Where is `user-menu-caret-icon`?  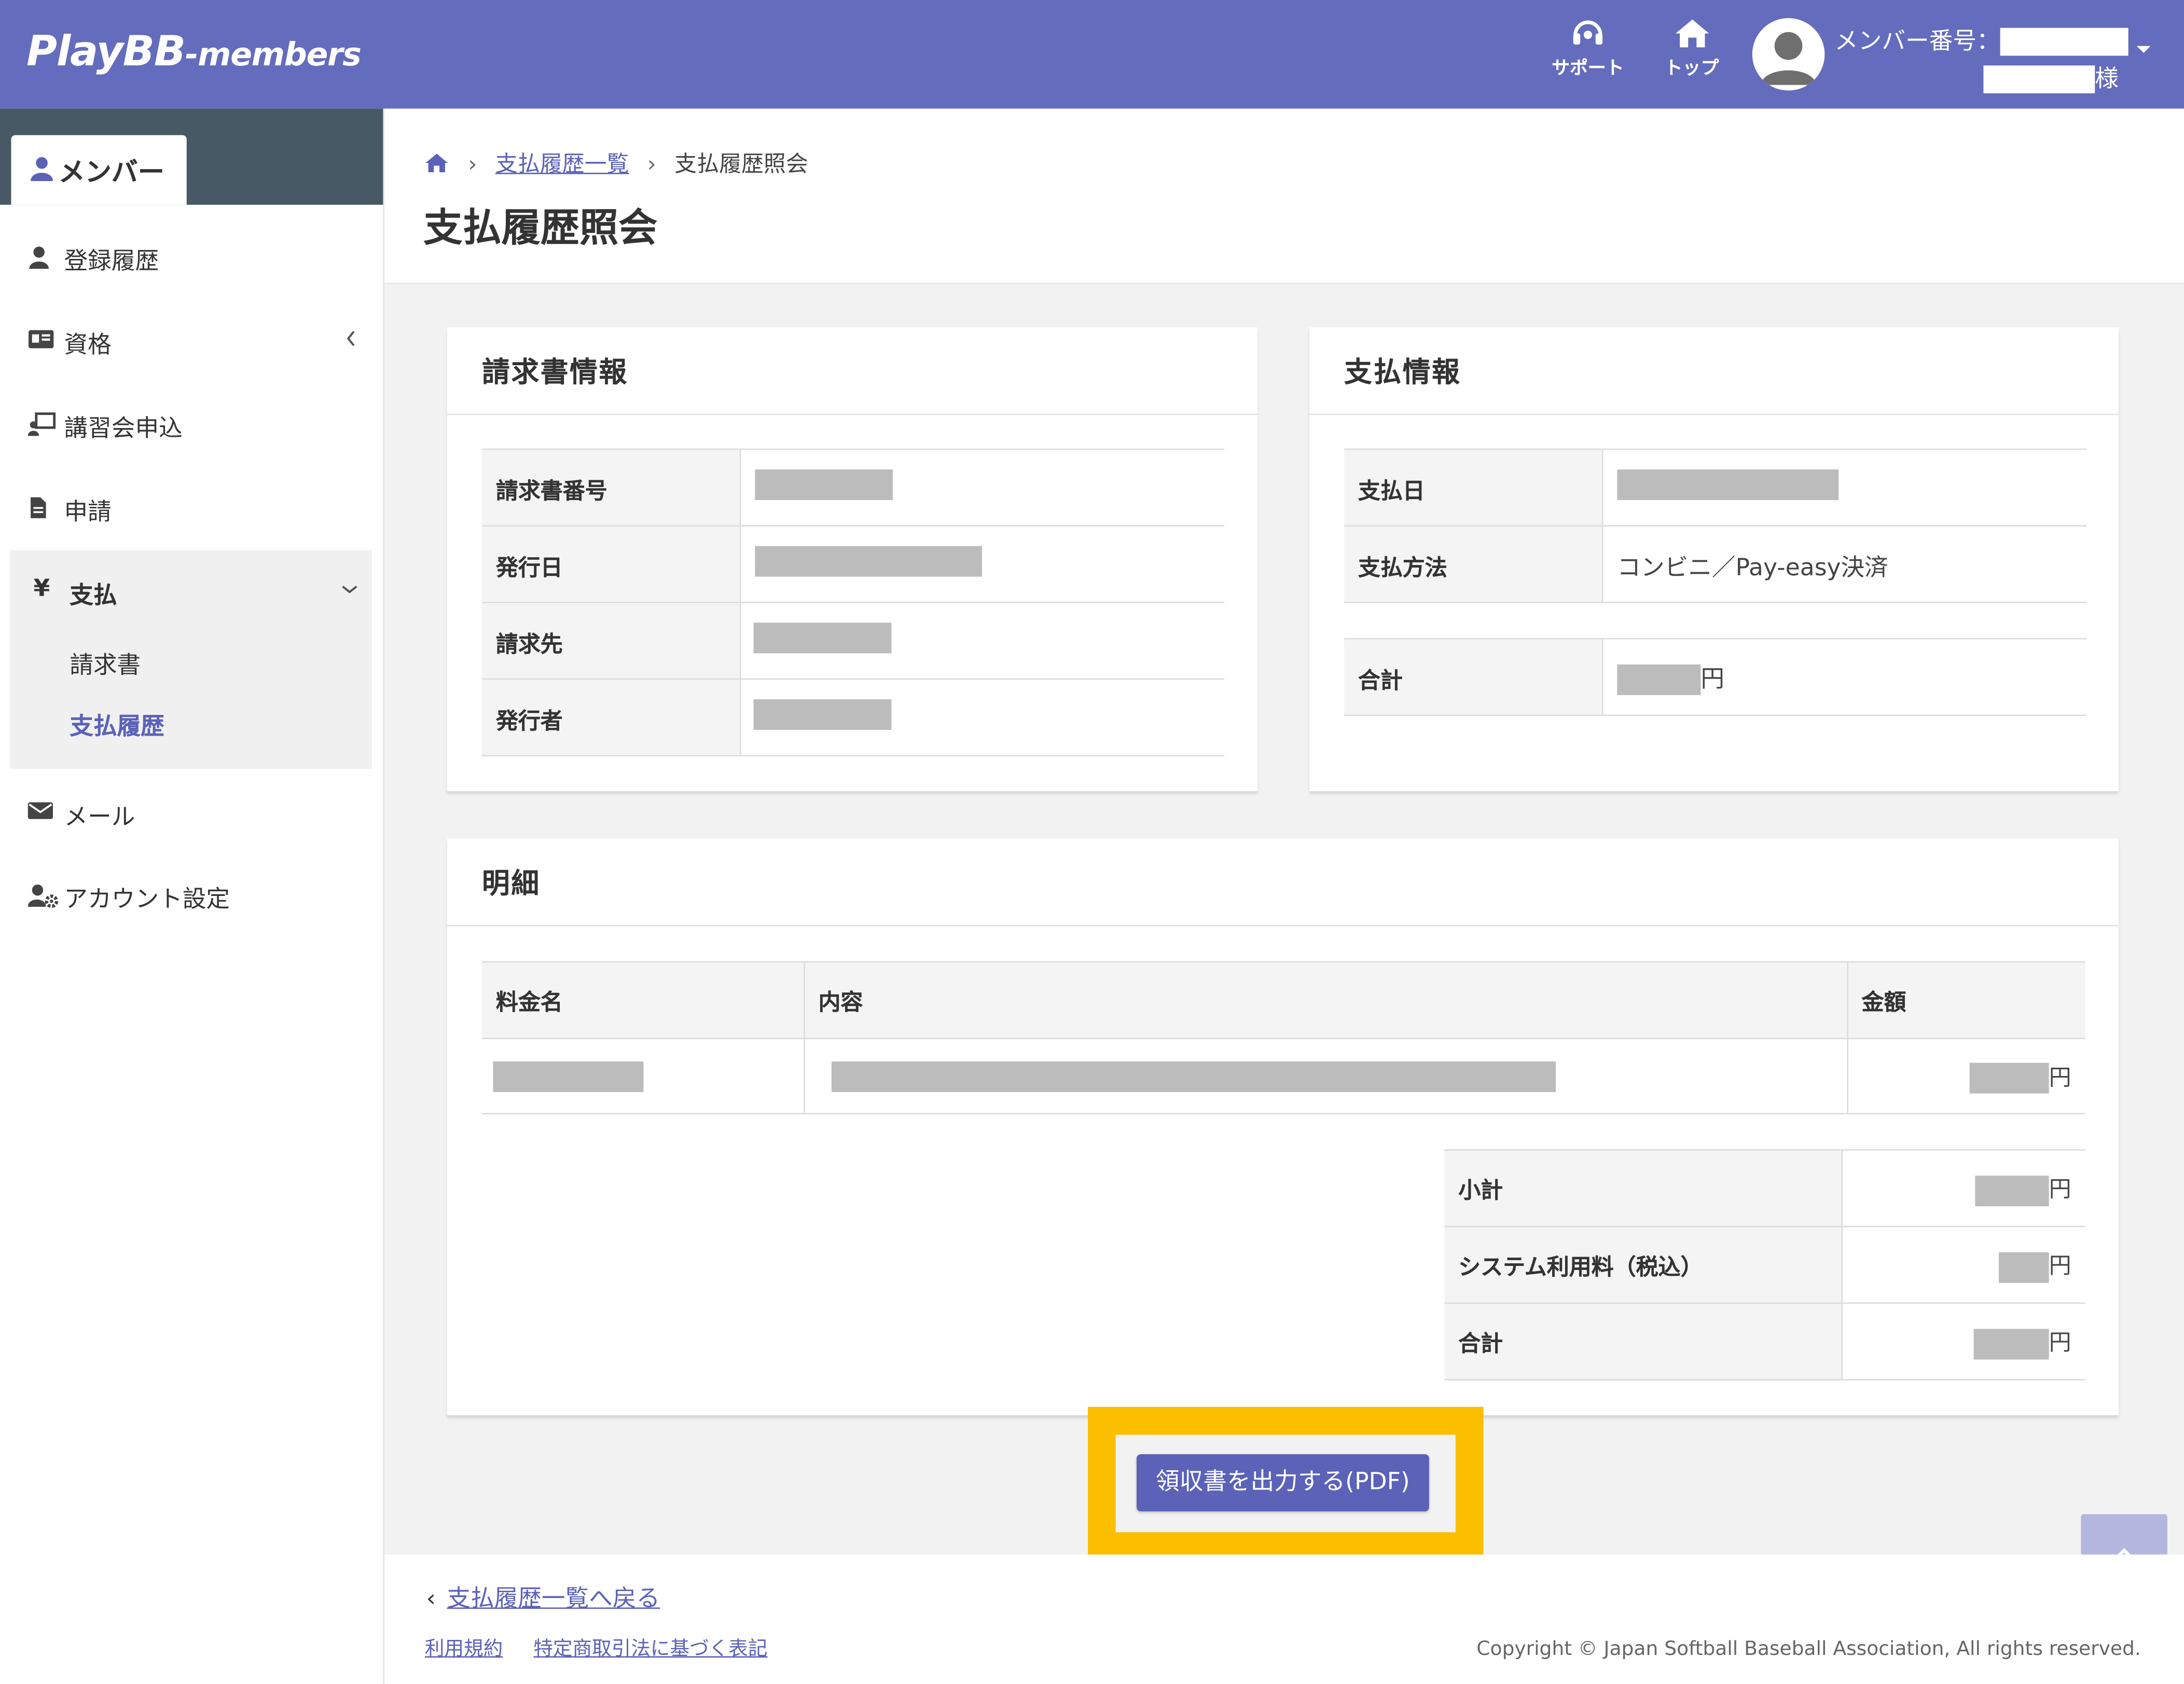
user-menu-caret-icon is located at coordinates (2143, 49).